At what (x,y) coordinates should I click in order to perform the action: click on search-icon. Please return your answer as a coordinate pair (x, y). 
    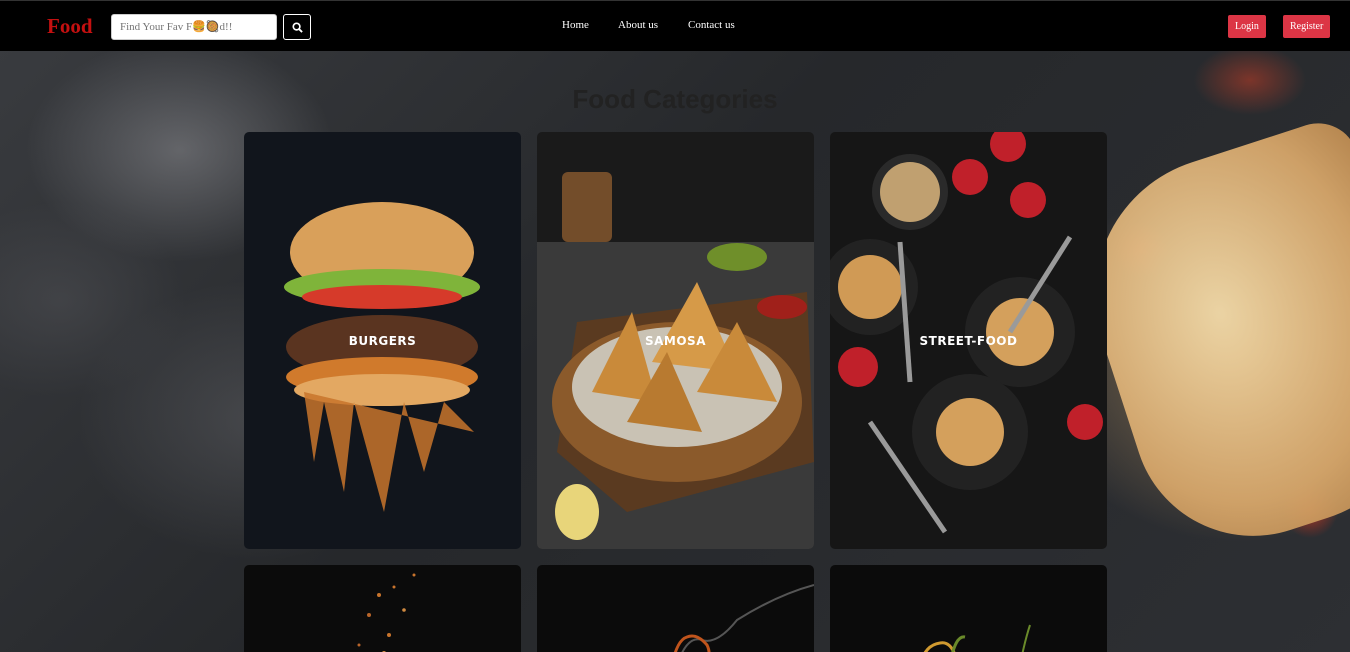
    Looking at the image, I should click on (297, 27).